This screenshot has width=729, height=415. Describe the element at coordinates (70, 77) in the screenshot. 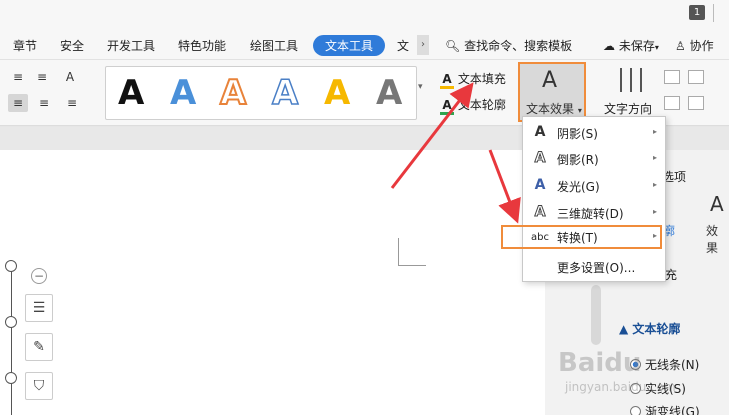

I see `text-size-icon: A` at that location.